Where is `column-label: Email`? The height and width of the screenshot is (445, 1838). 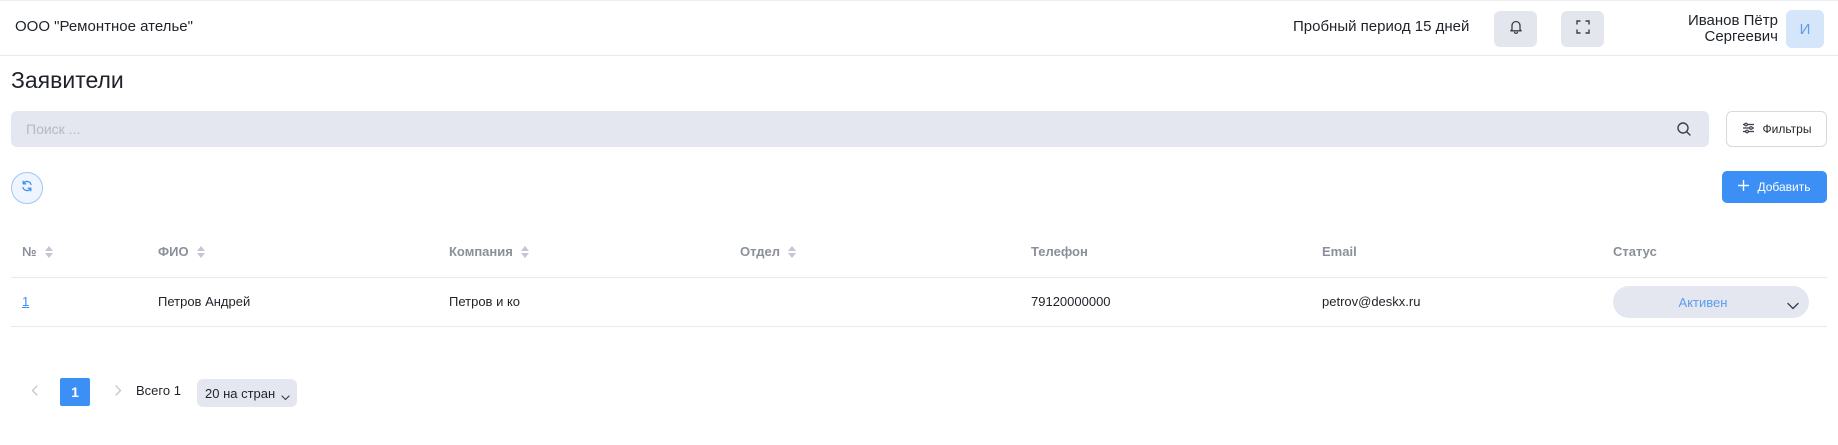
column-label: Email is located at coordinates (1339, 251).